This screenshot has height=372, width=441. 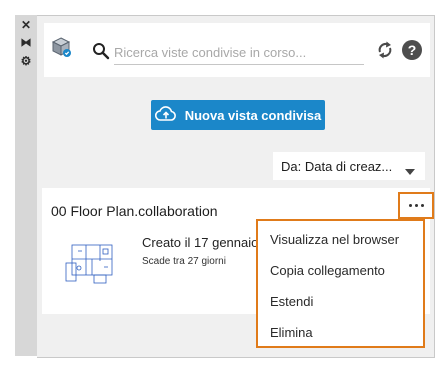 I want to click on shared-views-logo-icon, so click(x=61, y=49).